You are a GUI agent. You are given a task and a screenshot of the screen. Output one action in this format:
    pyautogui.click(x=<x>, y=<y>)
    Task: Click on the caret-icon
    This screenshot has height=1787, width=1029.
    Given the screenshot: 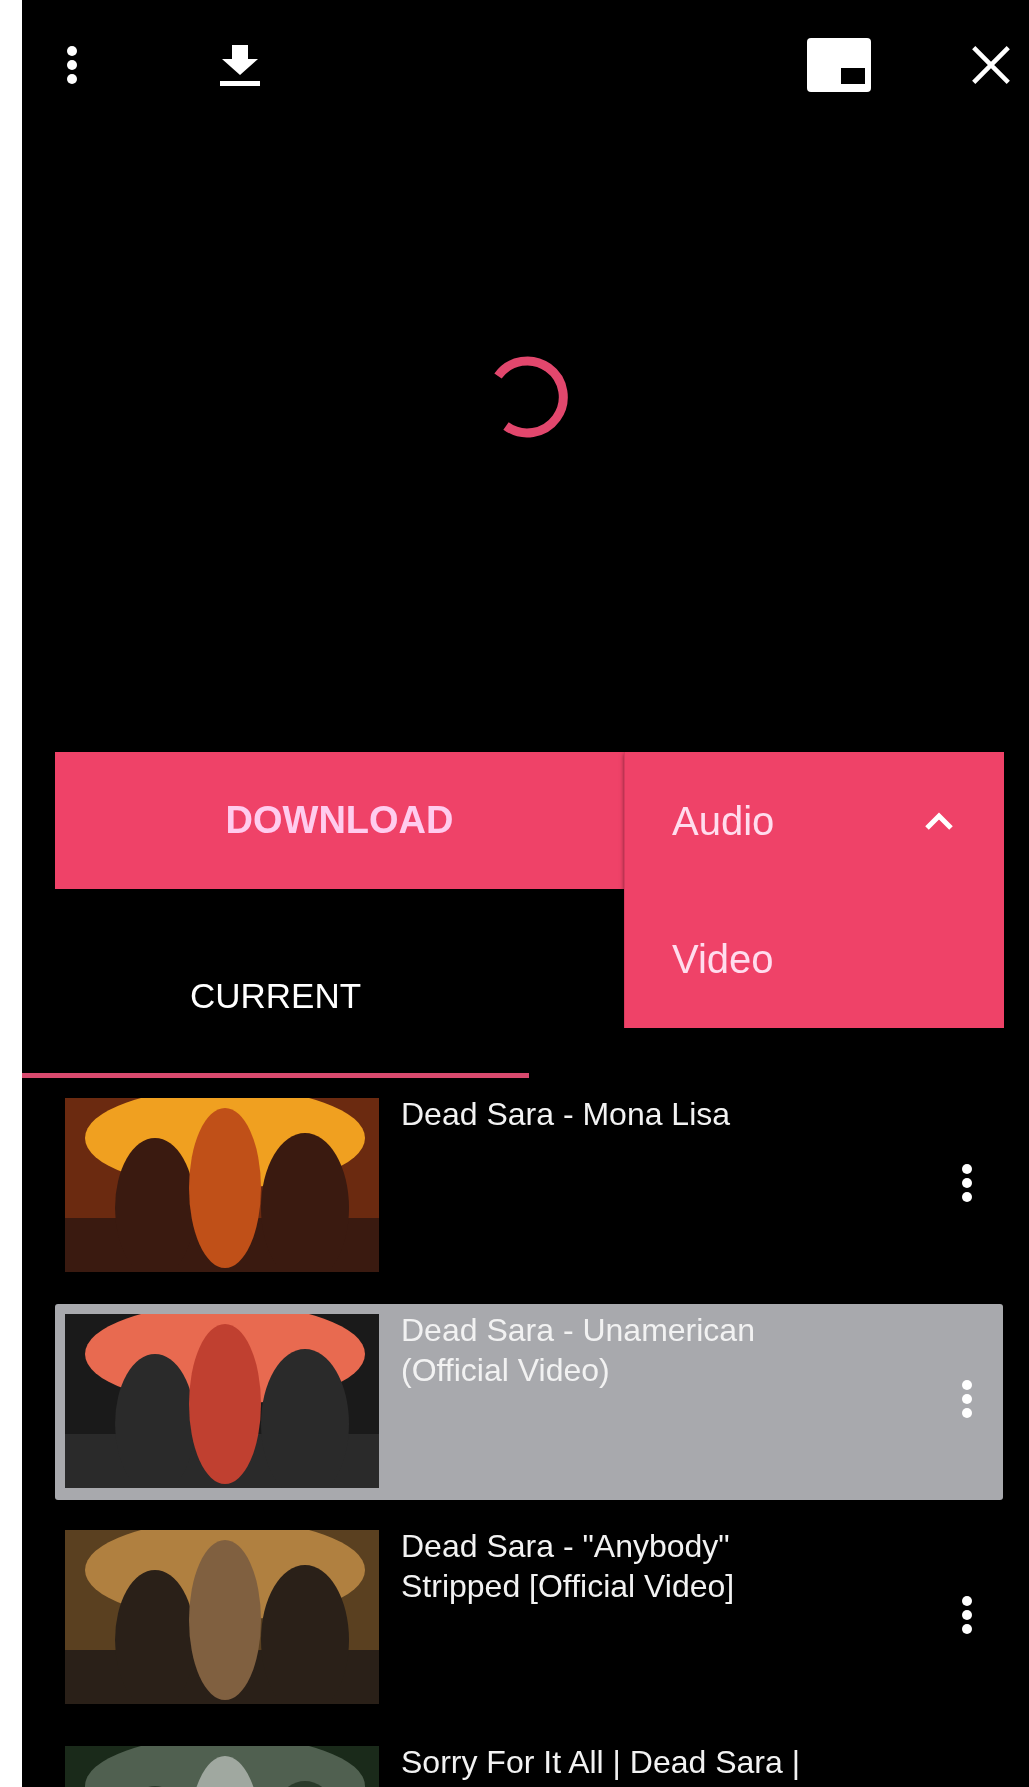 What is the action you would take?
    pyautogui.click(x=939, y=821)
    